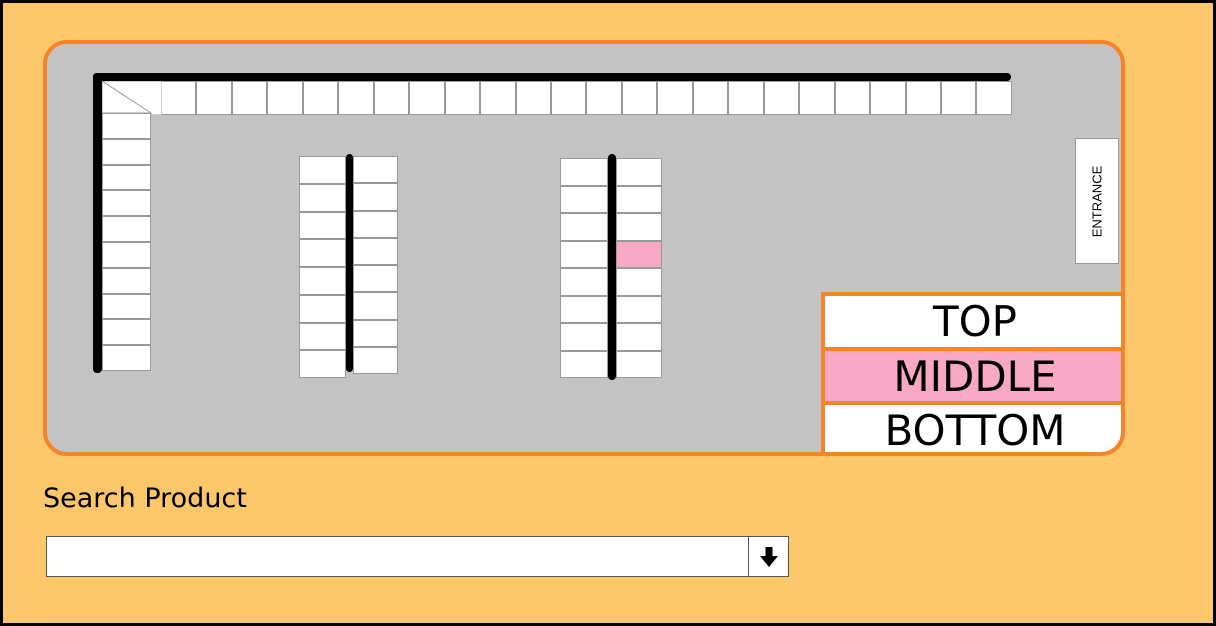 This screenshot has width=1216, height=626. I want to click on down-arrow-icon, so click(768, 556).